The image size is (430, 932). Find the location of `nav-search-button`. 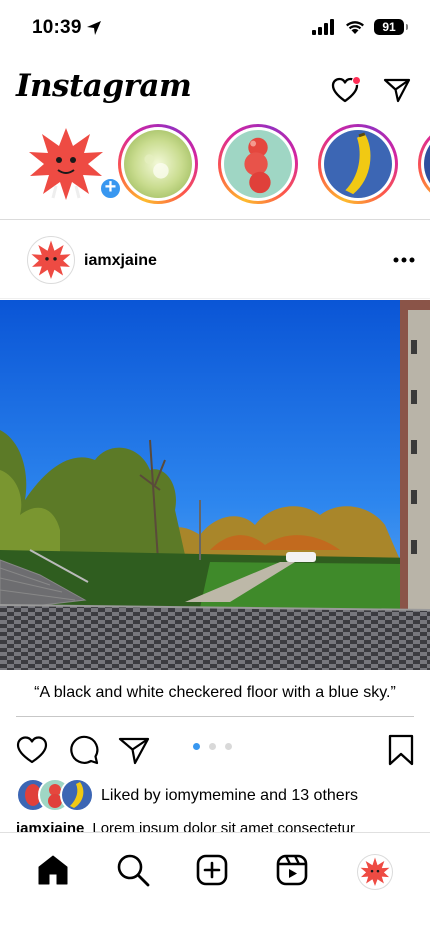

nav-search-button is located at coordinates (133, 870).